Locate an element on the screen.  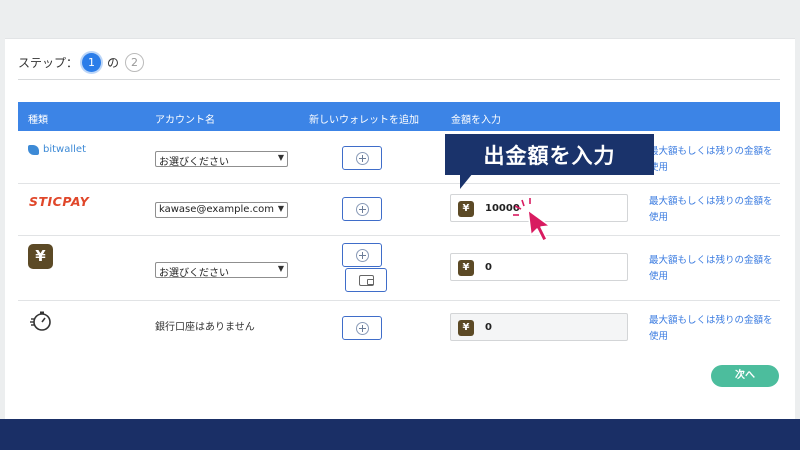
bitwallet-label: bitwallet is located at coordinates (64, 149).